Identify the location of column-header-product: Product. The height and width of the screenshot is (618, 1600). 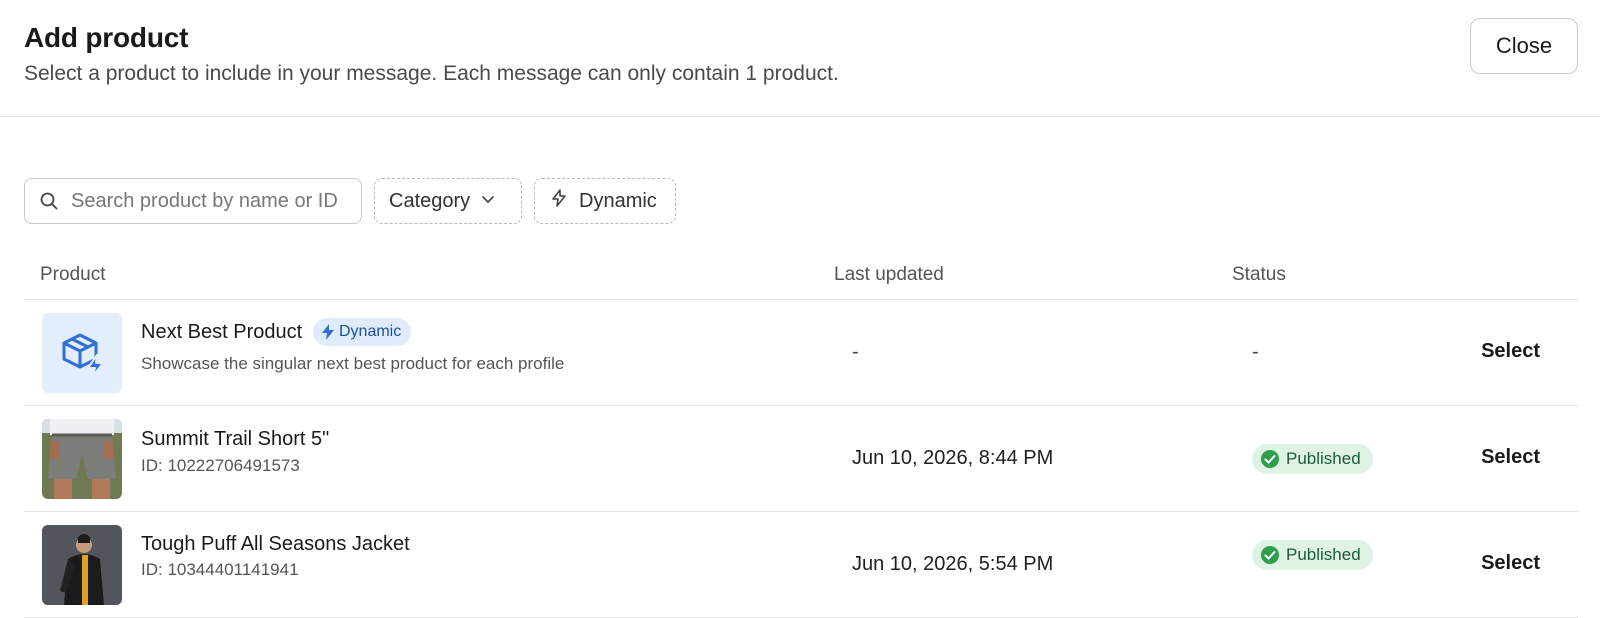
(73, 274).